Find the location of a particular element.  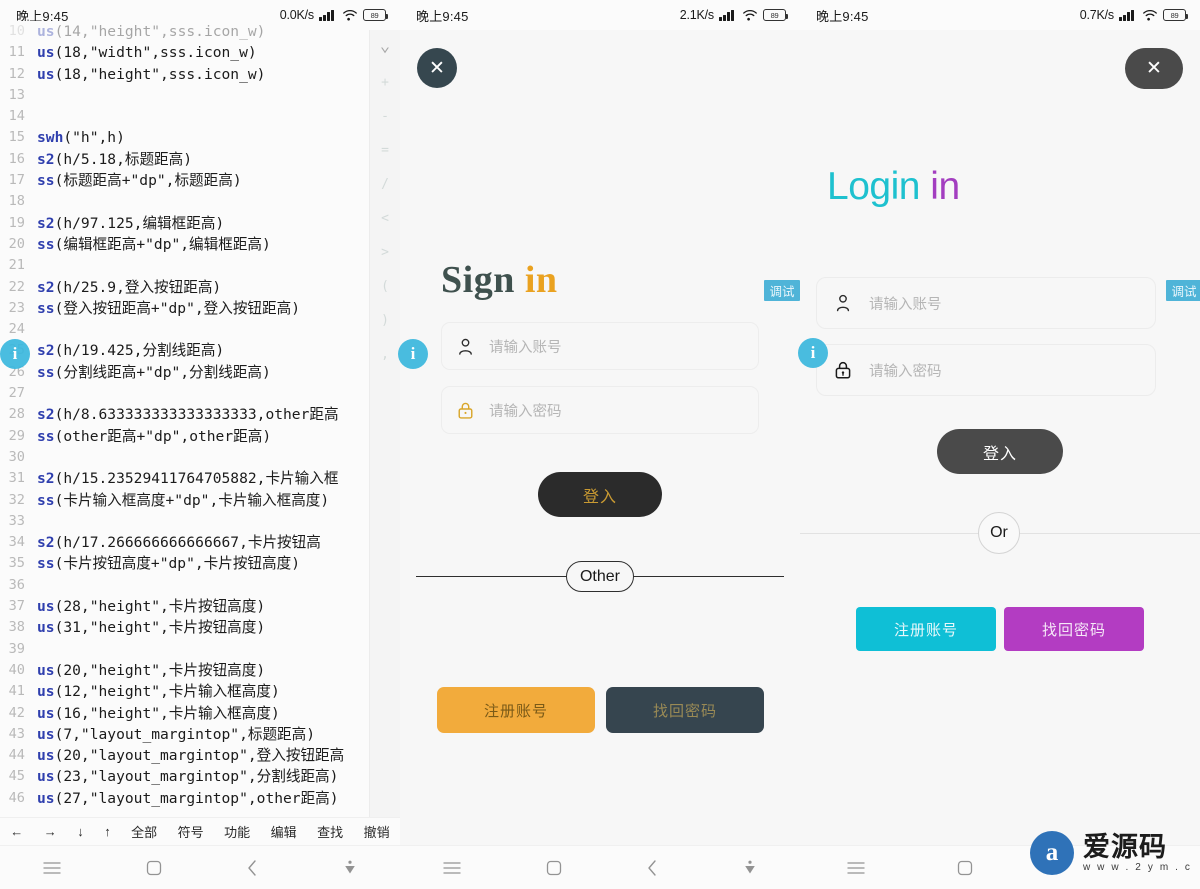

toolbar-arrow-right: → is located at coordinates (50, 831).